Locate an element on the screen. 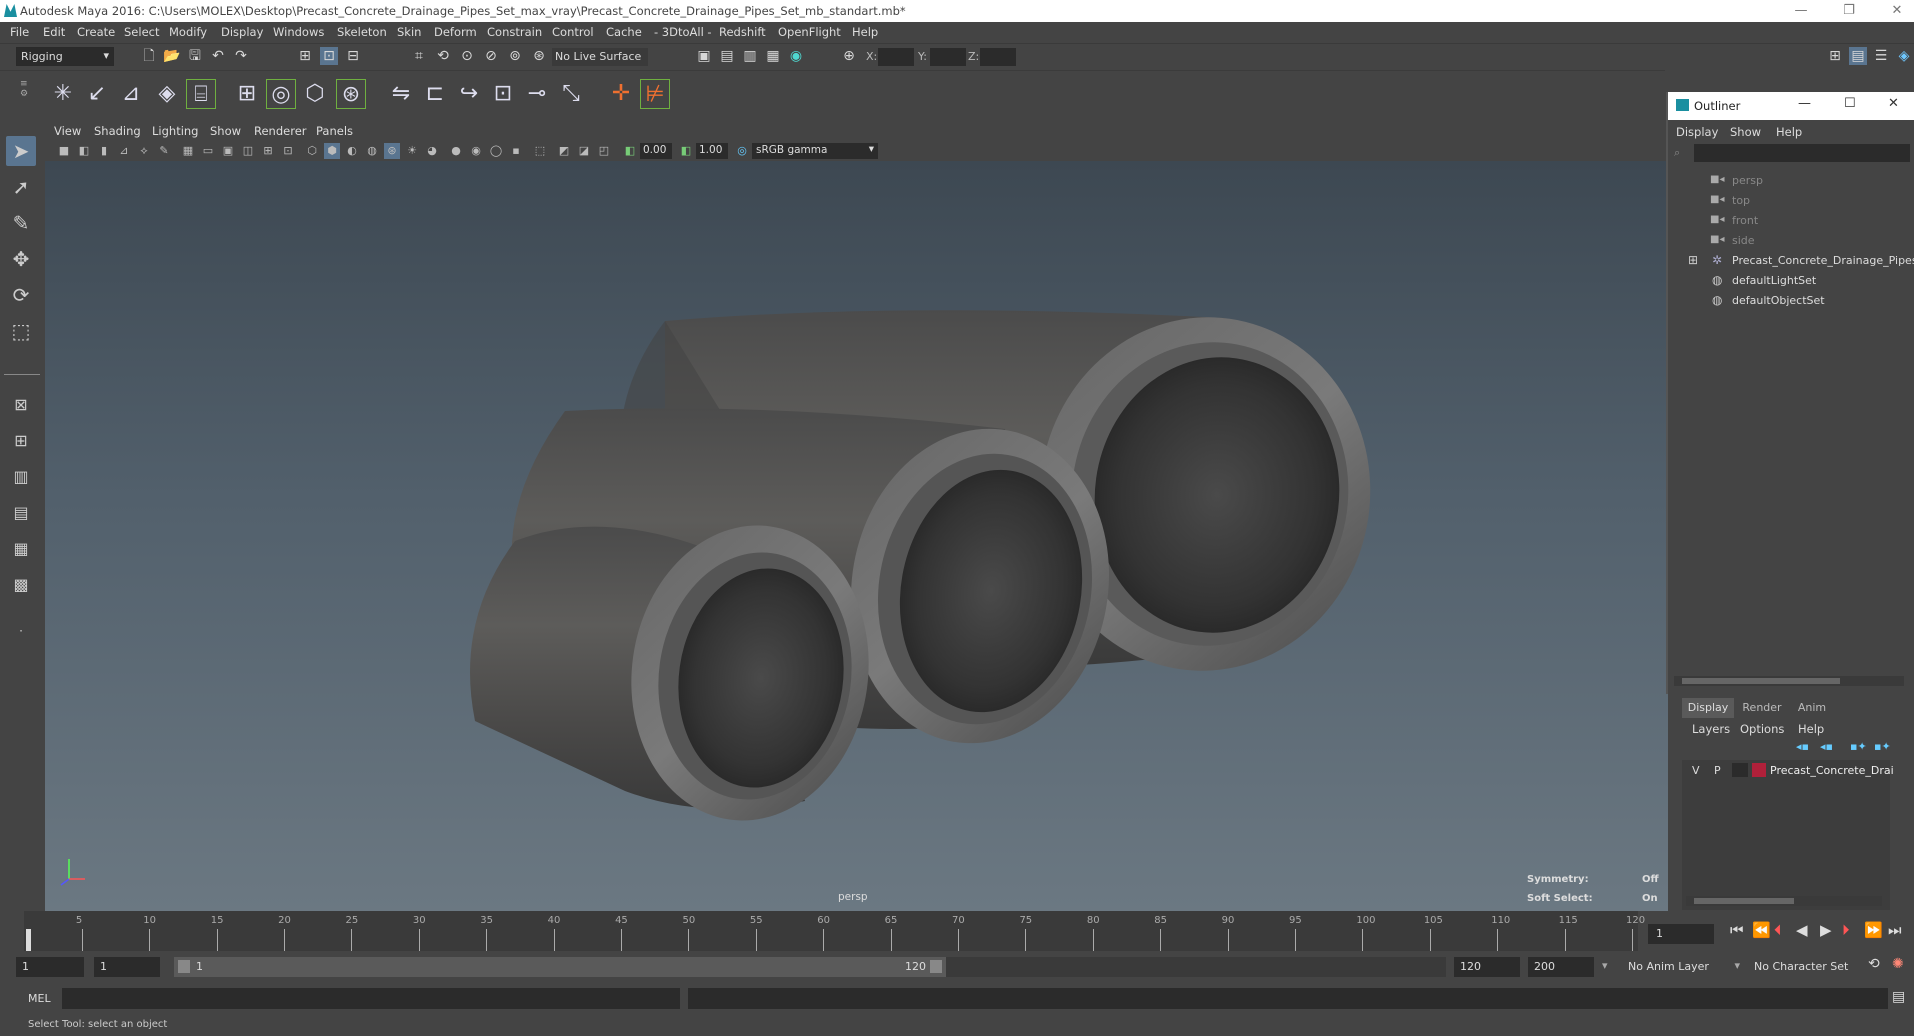  colorspace-dropdown: sRGB gamma ▾ is located at coordinates (815, 151).